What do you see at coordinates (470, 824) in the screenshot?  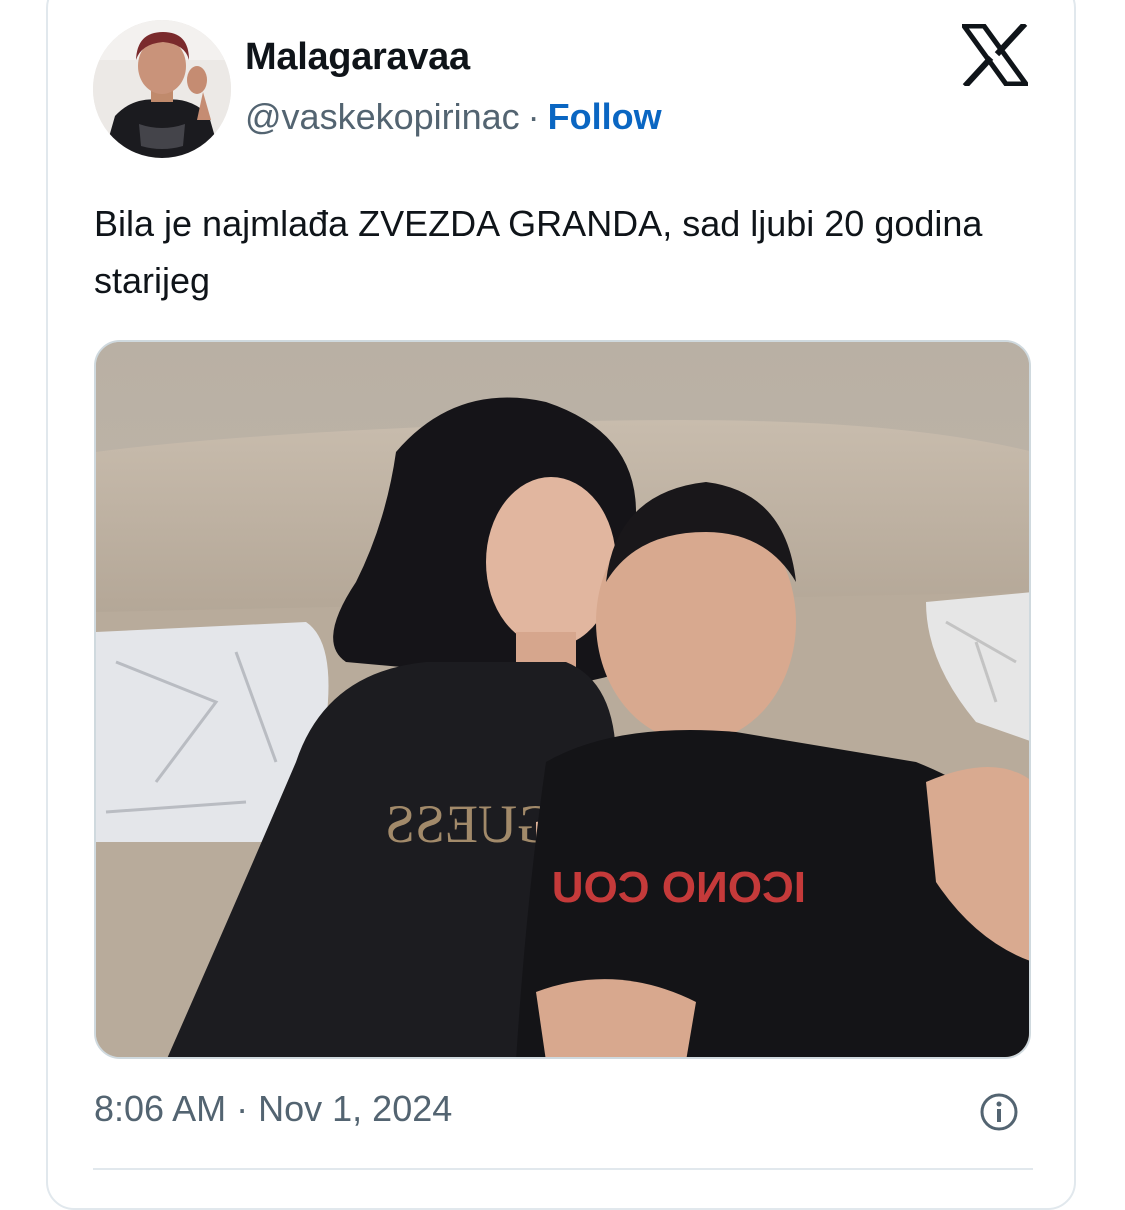 I see `shirt-print-left: GUESS` at bounding box center [470, 824].